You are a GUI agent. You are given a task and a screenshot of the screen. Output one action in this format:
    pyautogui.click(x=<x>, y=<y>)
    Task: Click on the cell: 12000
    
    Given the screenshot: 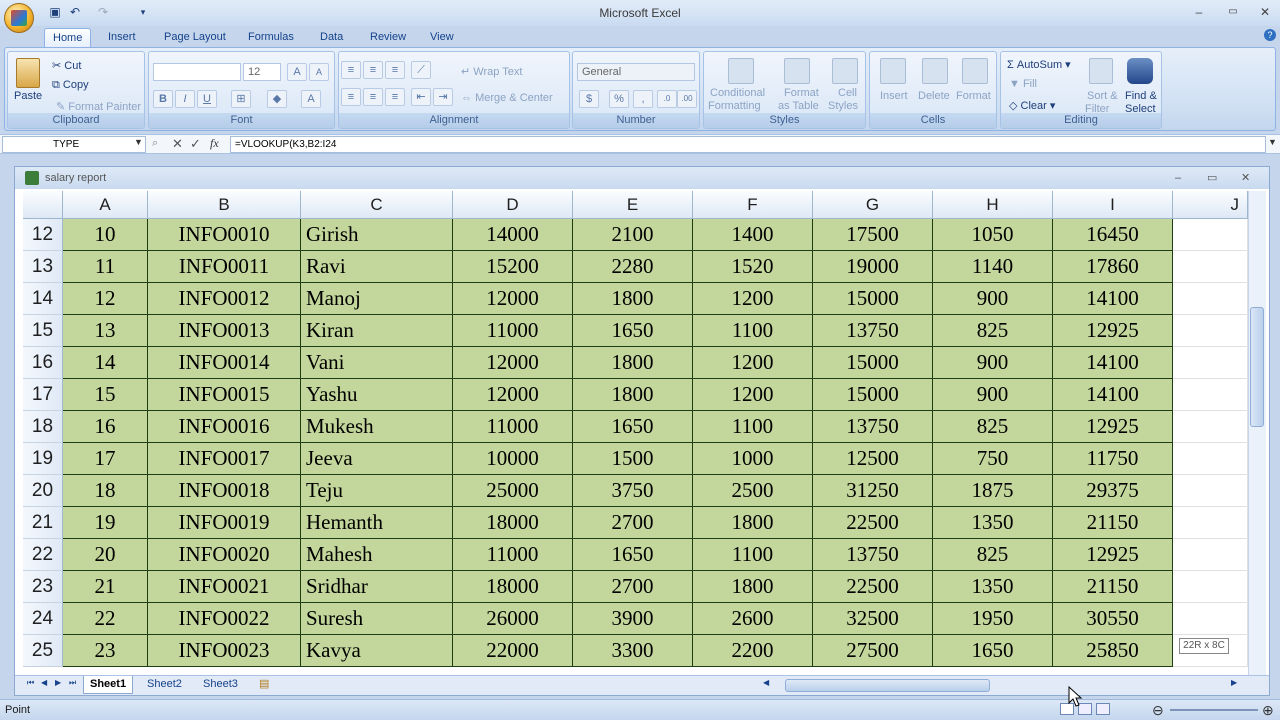 What is the action you would take?
    pyautogui.click(x=513, y=299)
    